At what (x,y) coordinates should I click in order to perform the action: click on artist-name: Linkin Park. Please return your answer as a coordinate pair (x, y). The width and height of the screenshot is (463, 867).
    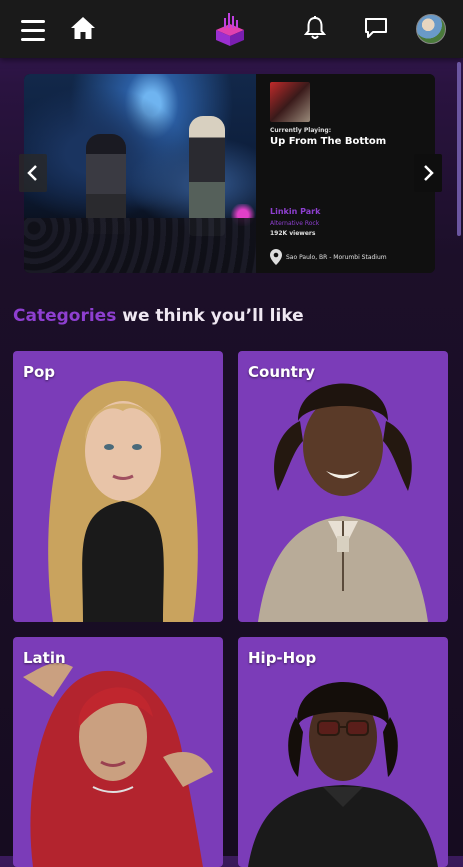
    Looking at the image, I should click on (295, 211).